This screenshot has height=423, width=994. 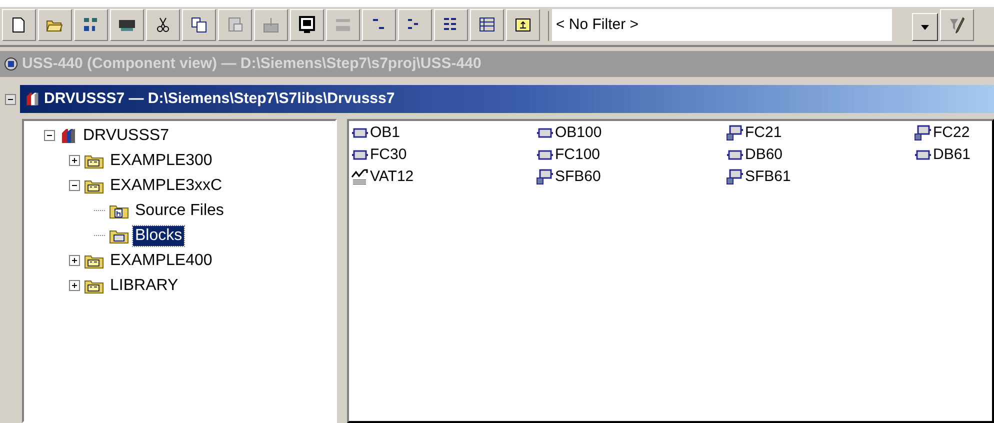 I want to click on scissors-icon, so click(x=163, y=25).